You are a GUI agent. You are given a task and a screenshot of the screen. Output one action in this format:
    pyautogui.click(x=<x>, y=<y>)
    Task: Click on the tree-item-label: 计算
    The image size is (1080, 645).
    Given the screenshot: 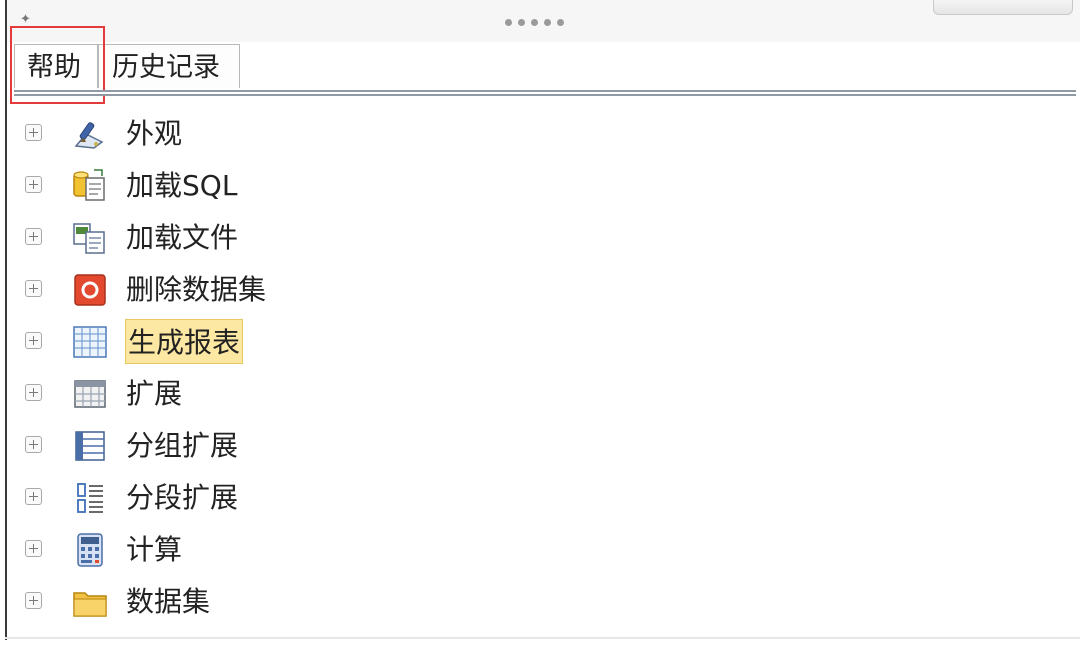 What is the action you would take?
    pyautogui.click(x=154, y=549)
    